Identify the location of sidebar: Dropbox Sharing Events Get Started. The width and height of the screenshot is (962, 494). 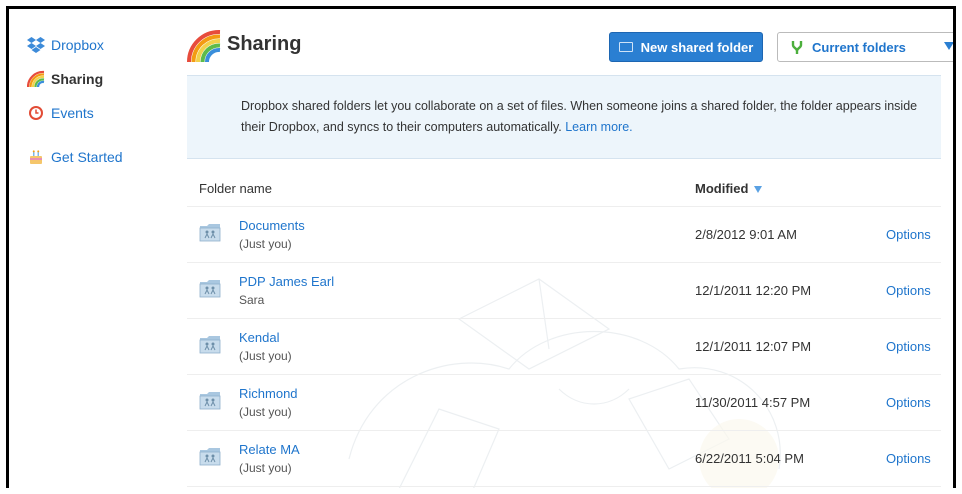
(102, 106).